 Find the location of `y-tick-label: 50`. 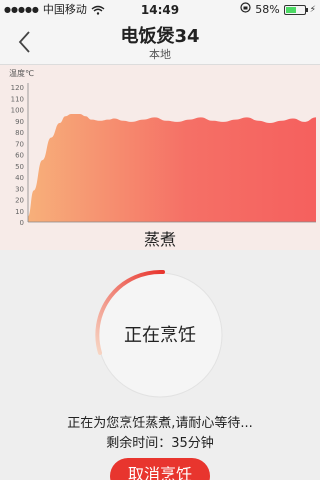

y-tick-label: 50 is located at coordinates (19, 167).